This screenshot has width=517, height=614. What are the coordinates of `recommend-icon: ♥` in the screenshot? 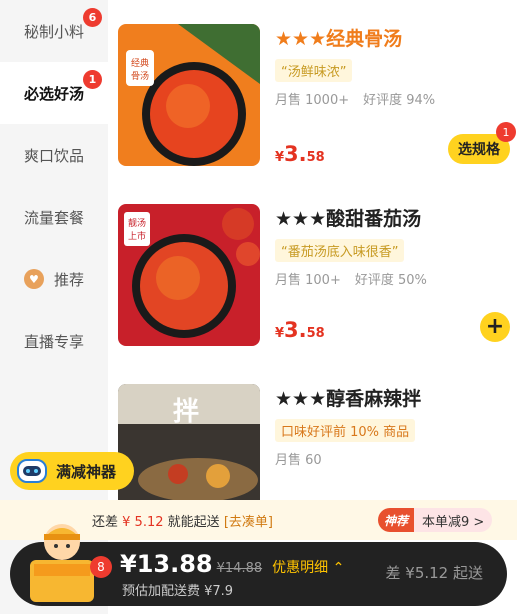 It's located at (33, 279).